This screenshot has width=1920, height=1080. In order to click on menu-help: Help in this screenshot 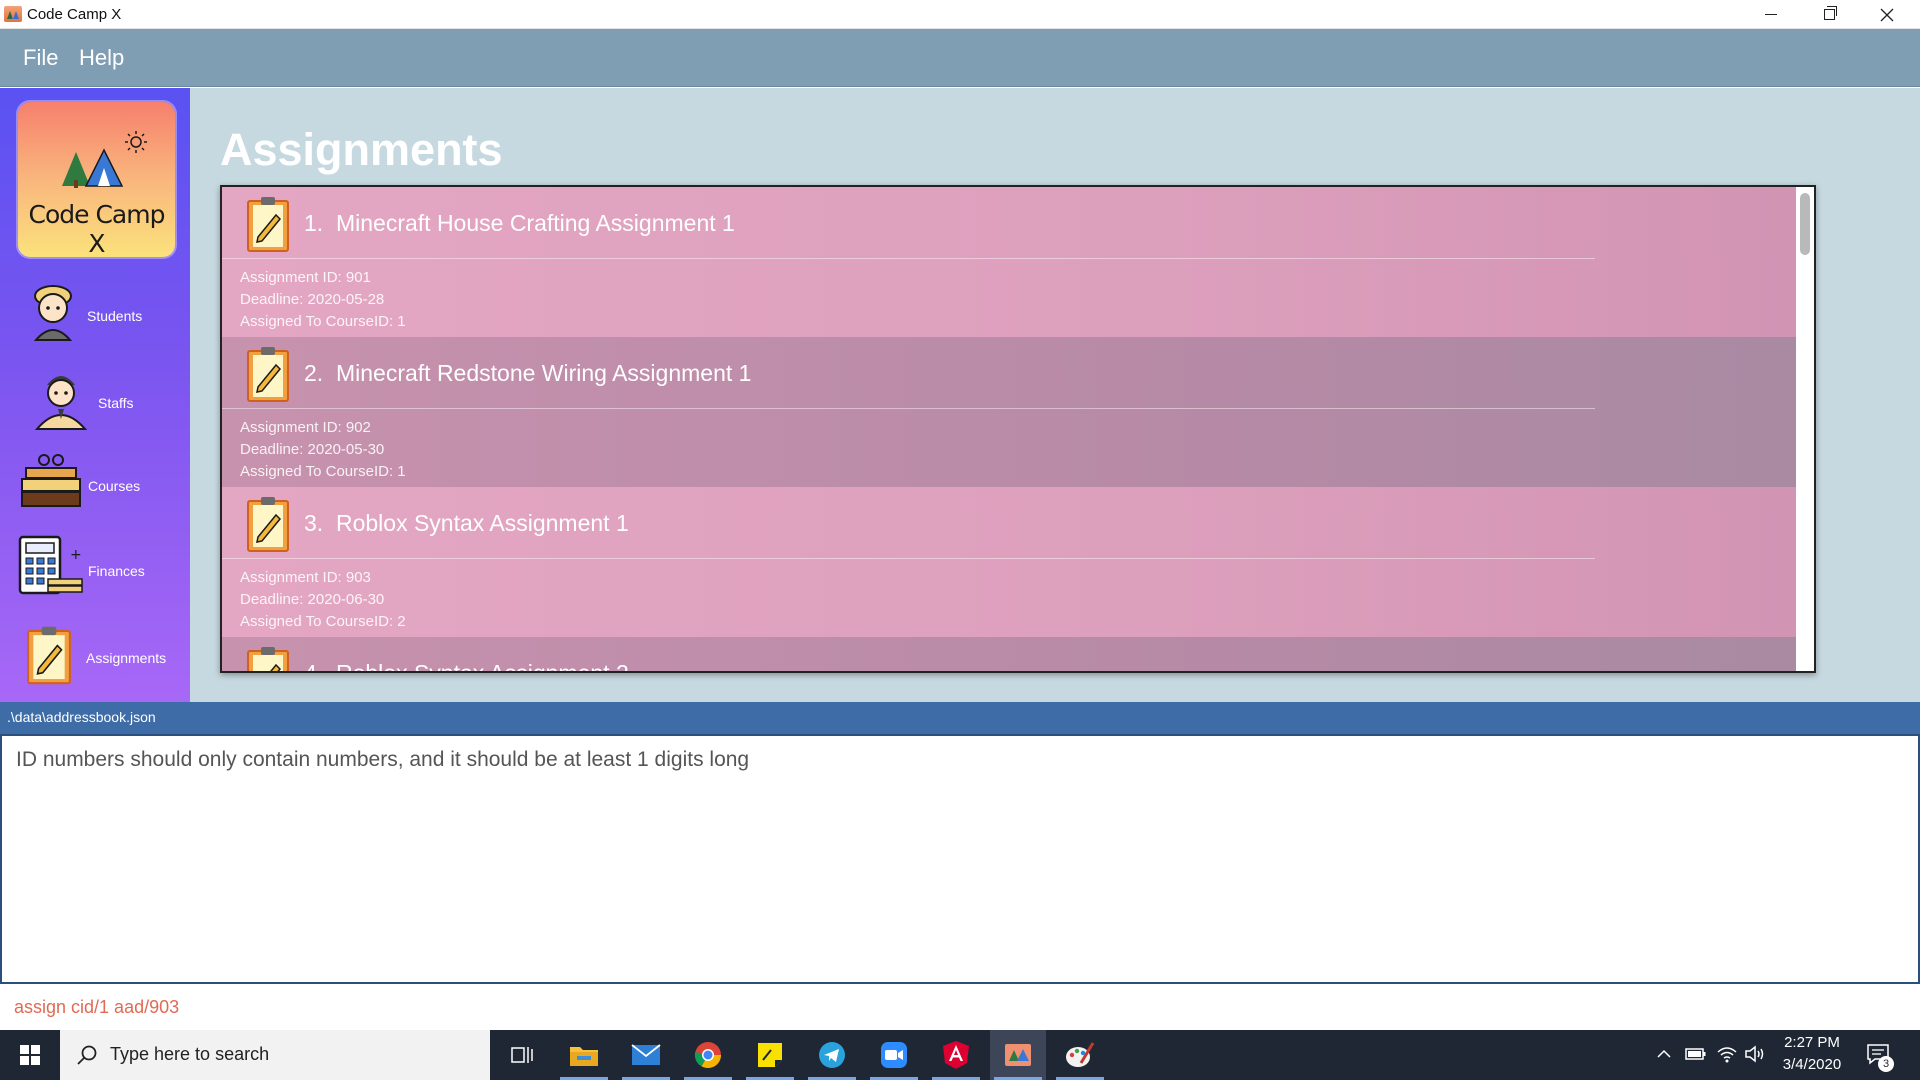, I will do `click(101, 58)`.